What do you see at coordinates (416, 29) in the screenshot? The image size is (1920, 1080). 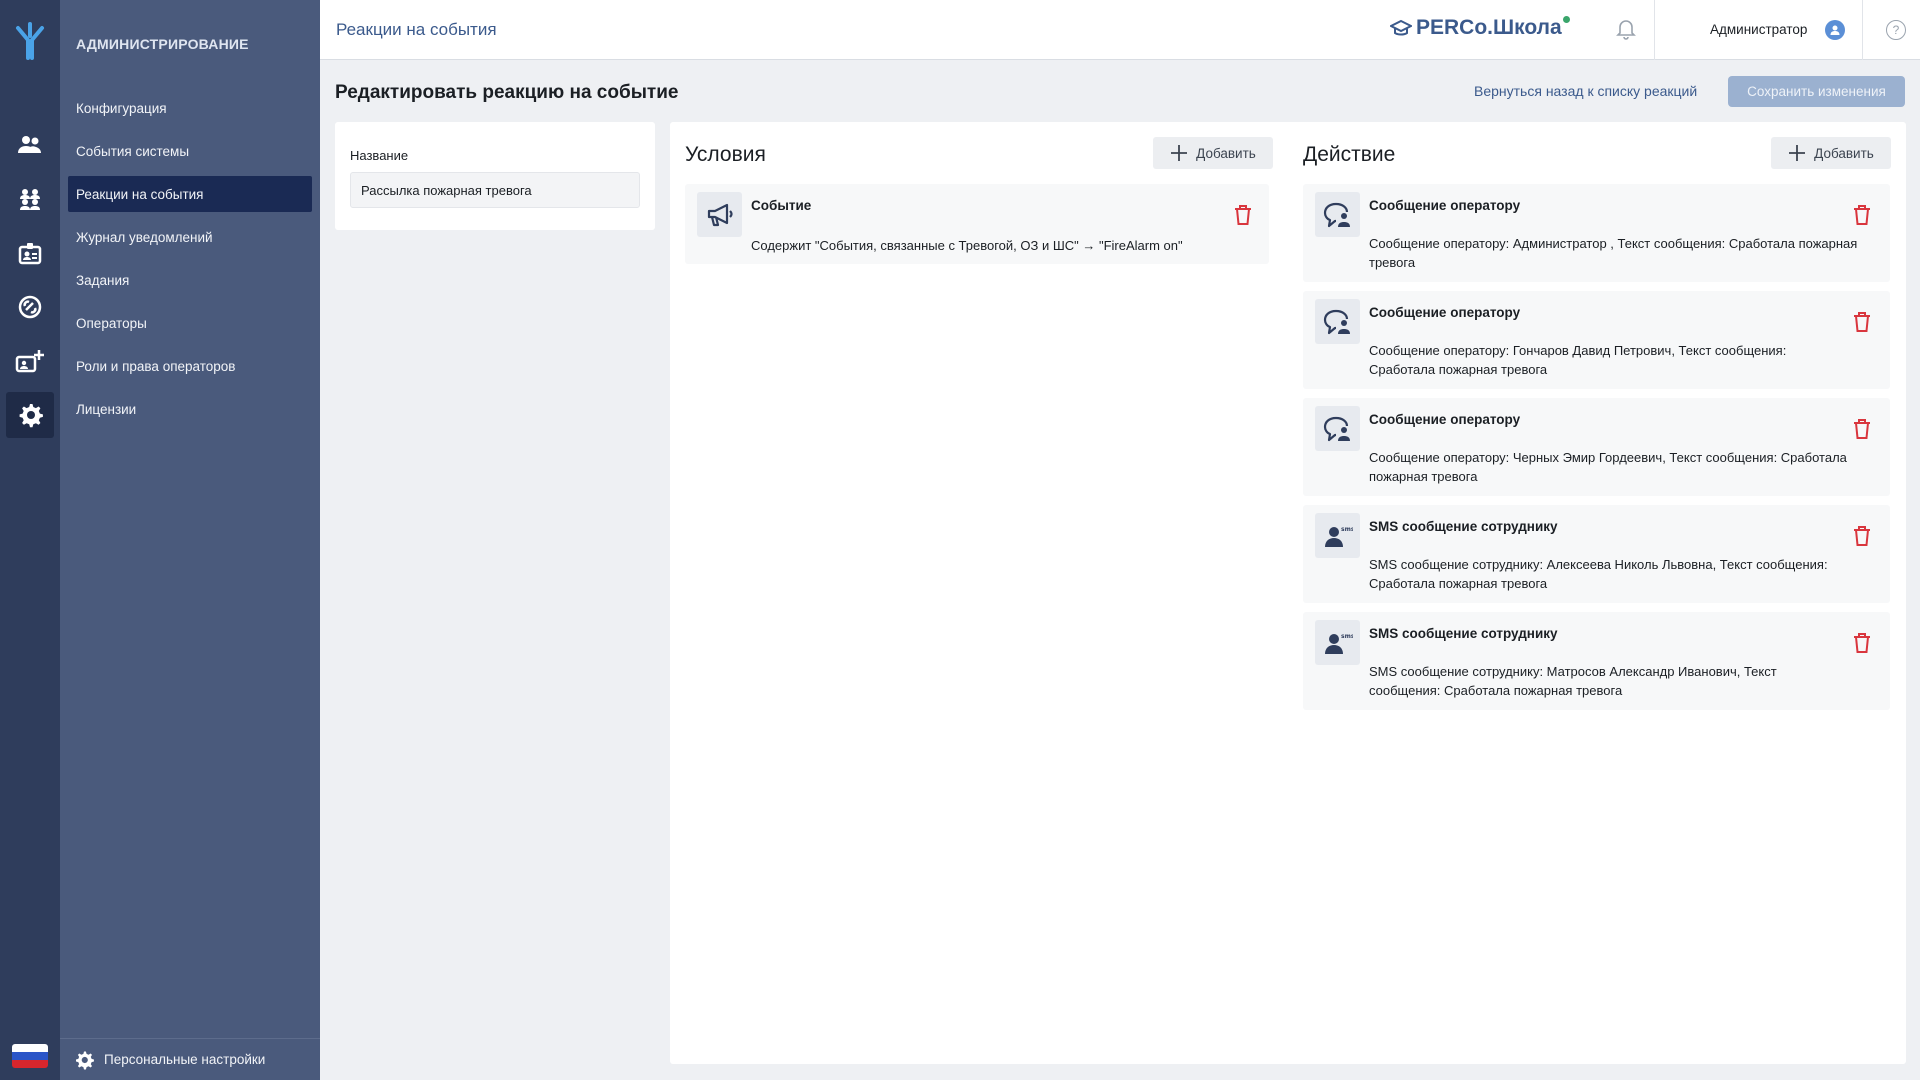 I see `page-title: Реакции на события` at bounding box center [416, 29].